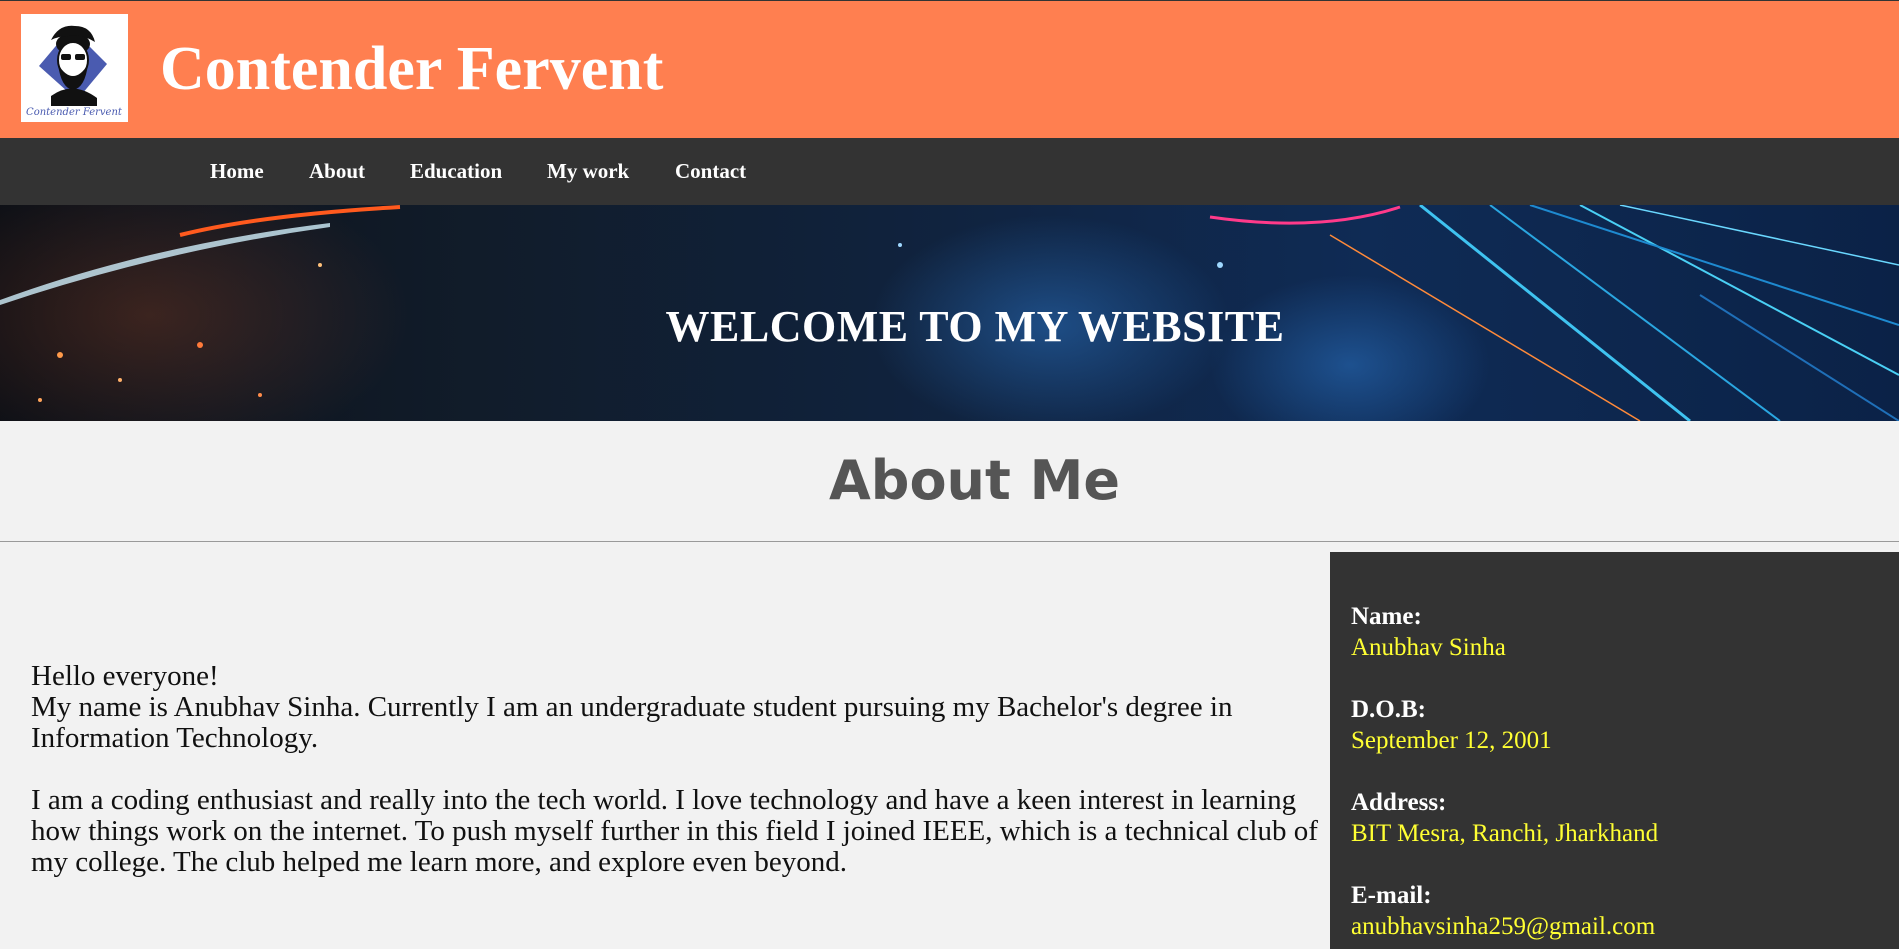  I want to click on email-label: E-mail:, so click(1391, 895).